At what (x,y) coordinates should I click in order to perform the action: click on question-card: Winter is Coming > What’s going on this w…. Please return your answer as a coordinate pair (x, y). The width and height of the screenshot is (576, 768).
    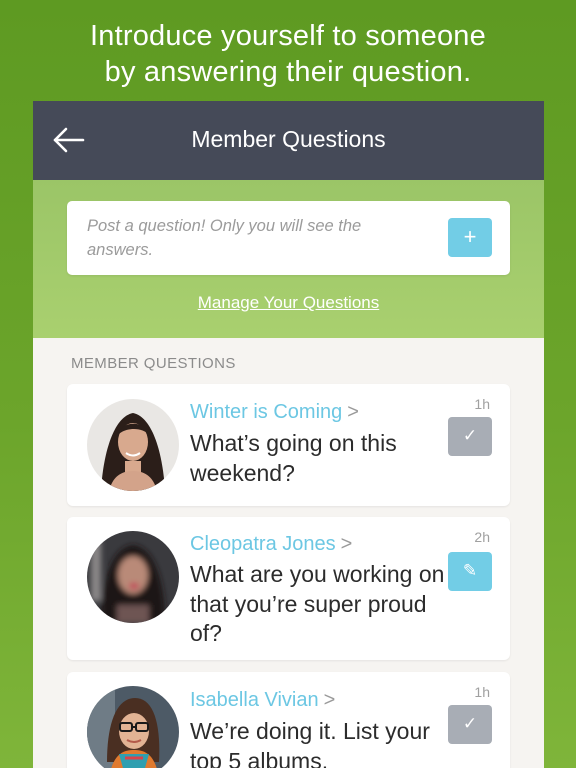
    Looking at the image, I should click on (288, 445).